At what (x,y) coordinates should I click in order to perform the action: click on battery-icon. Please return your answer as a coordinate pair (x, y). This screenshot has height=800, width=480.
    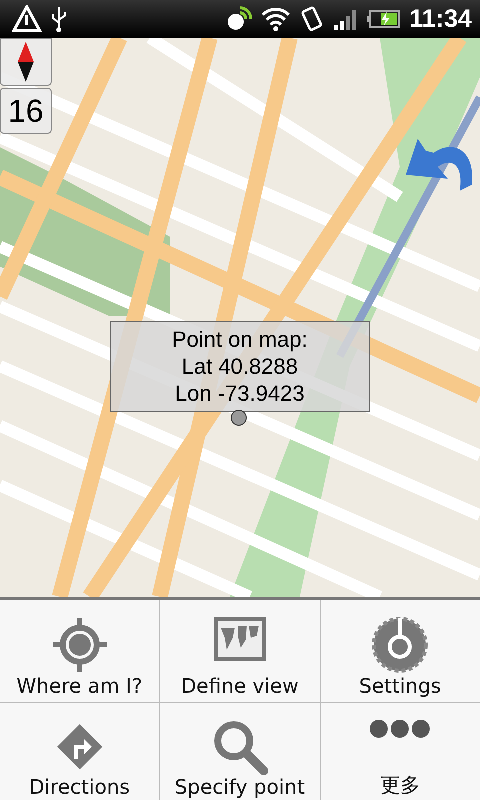
    Looking at the image, I should click on (384, 19).